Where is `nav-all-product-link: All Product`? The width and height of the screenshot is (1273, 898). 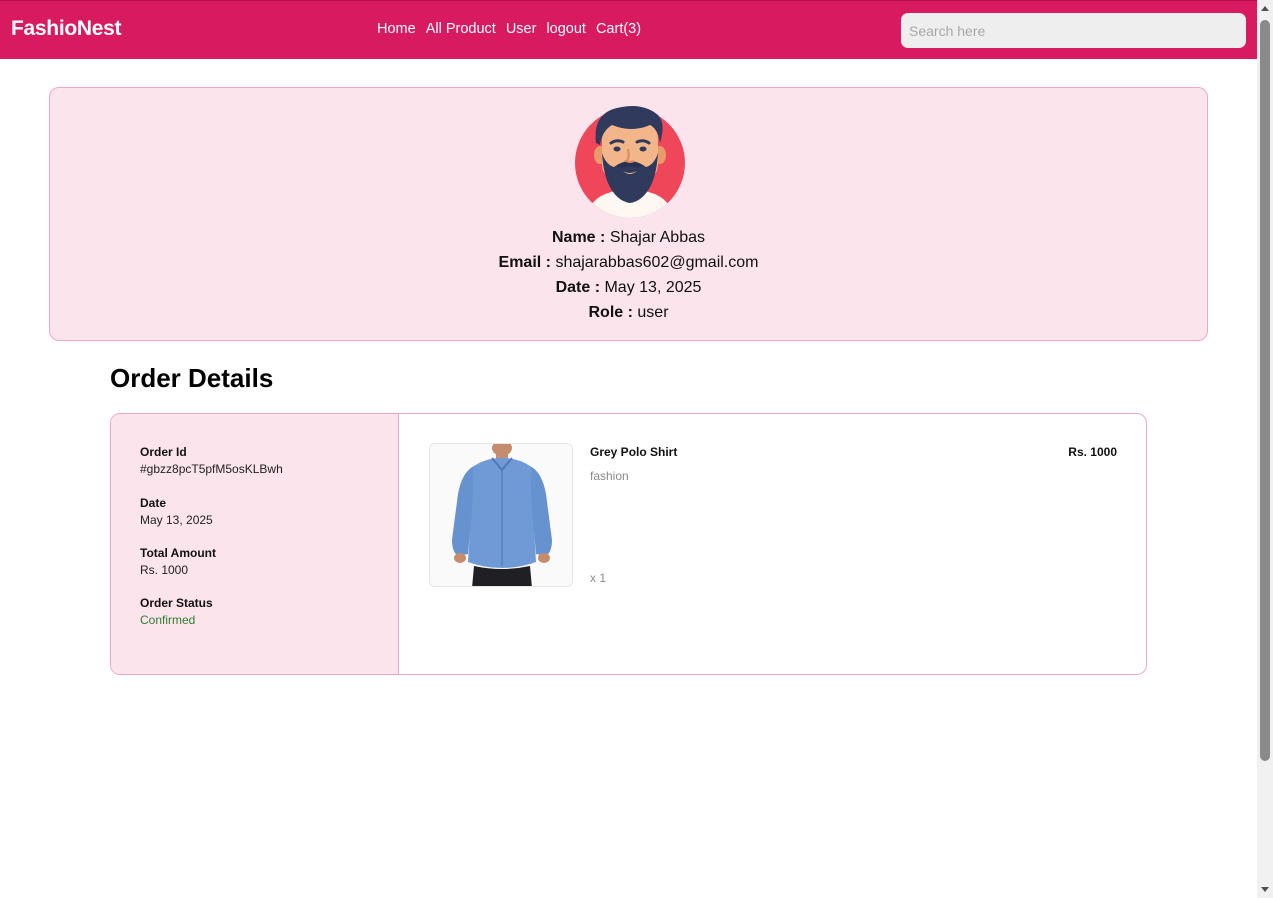 nav-all-product-link: All Product is located at coordinates (461, 29).